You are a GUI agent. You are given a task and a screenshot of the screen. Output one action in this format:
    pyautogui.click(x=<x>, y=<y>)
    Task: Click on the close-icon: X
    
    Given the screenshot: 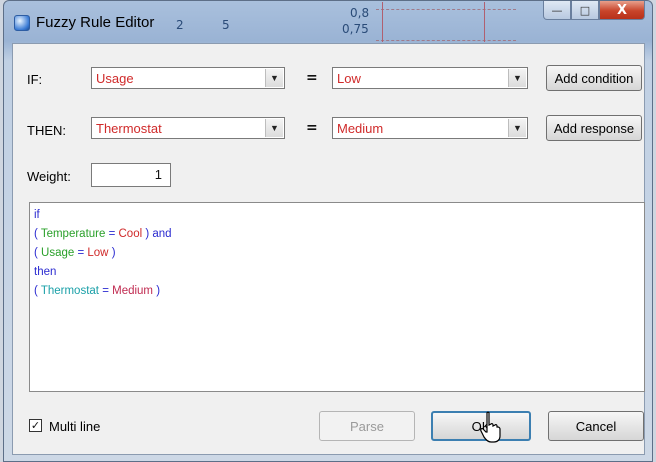 What is the action you would take?
    pyautogui.click(x=622, y=10)
    